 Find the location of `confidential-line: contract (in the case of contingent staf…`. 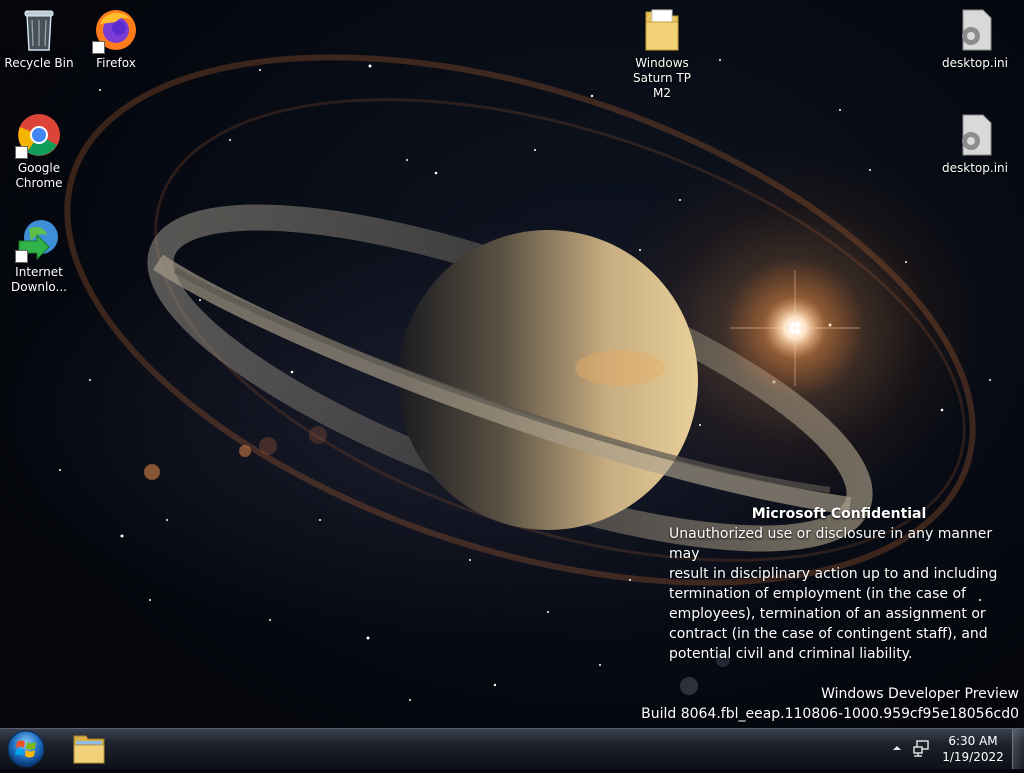

confidential-line: contract (in the case of contingent staf… is located at coordinates (828, 634).